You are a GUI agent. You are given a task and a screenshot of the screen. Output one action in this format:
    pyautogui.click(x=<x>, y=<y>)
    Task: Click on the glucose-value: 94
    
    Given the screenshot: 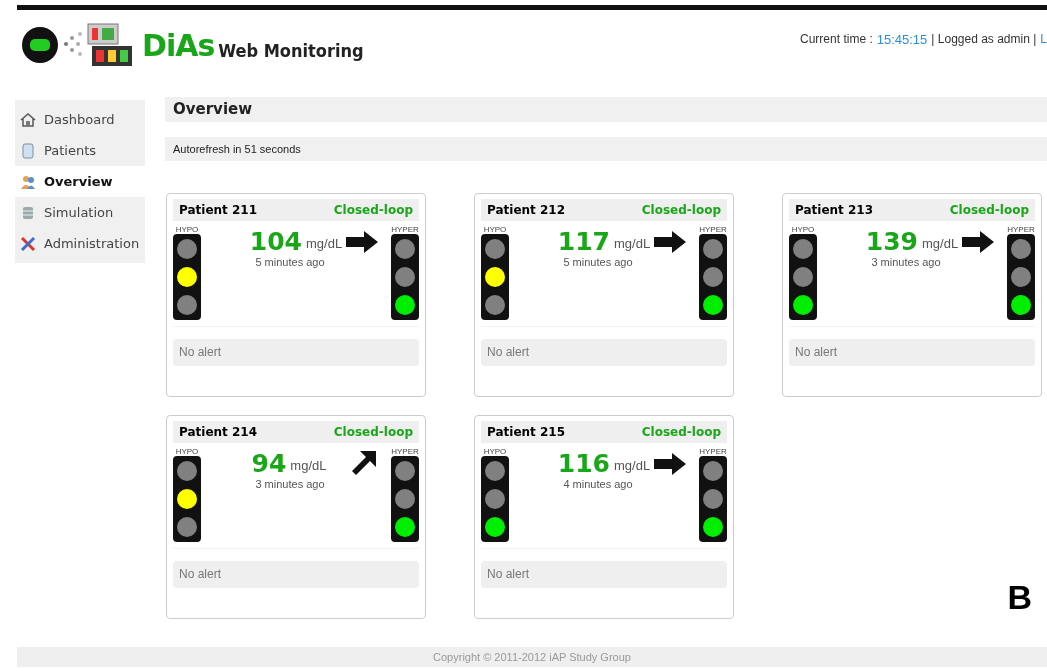 What is the action you would take?
    pyautogui.click(x=269, y=463)
    